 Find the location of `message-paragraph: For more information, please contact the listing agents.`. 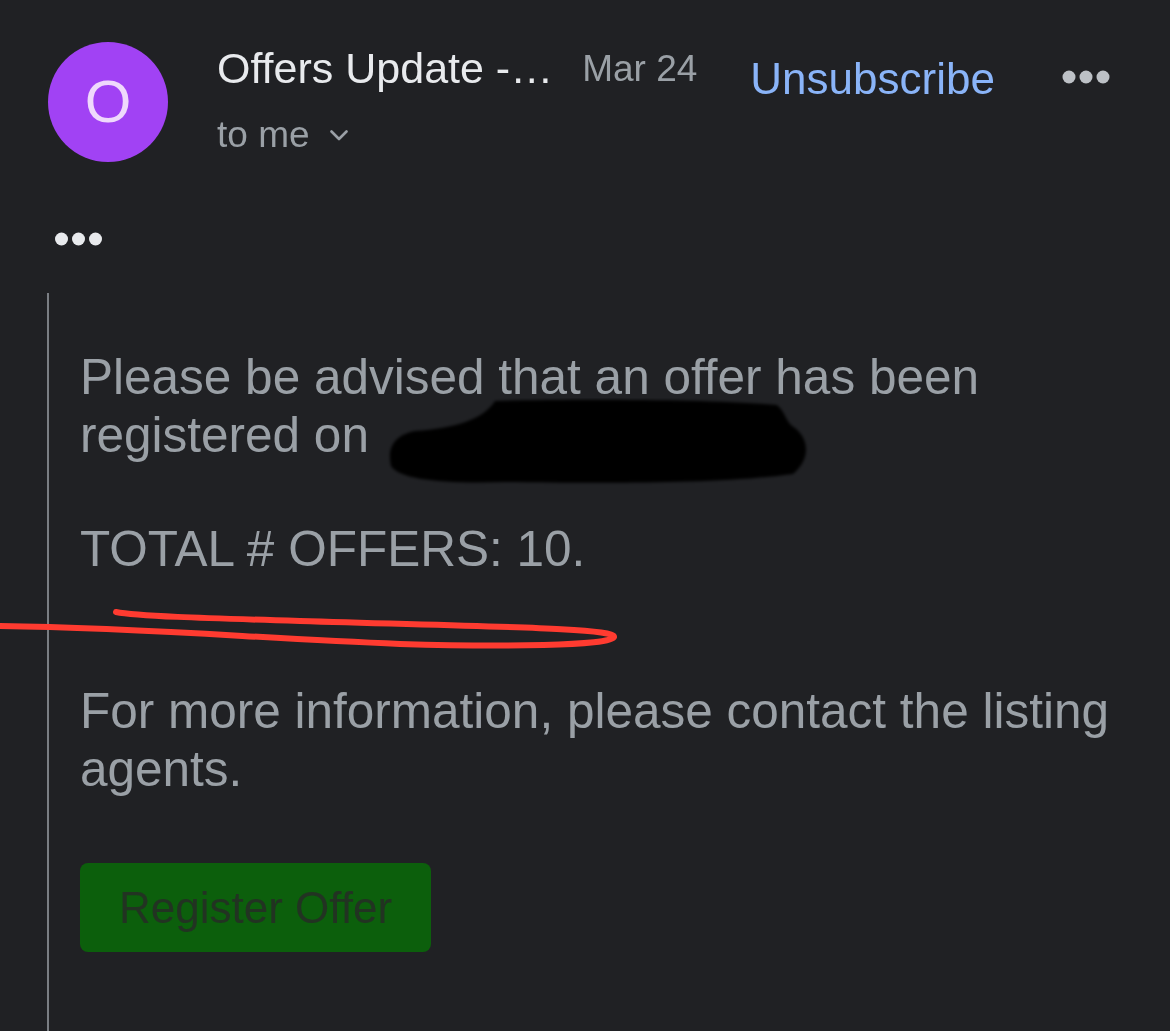

message-paragraph: For more information, please contact the listing agents. is located at coordinates (595, 740).